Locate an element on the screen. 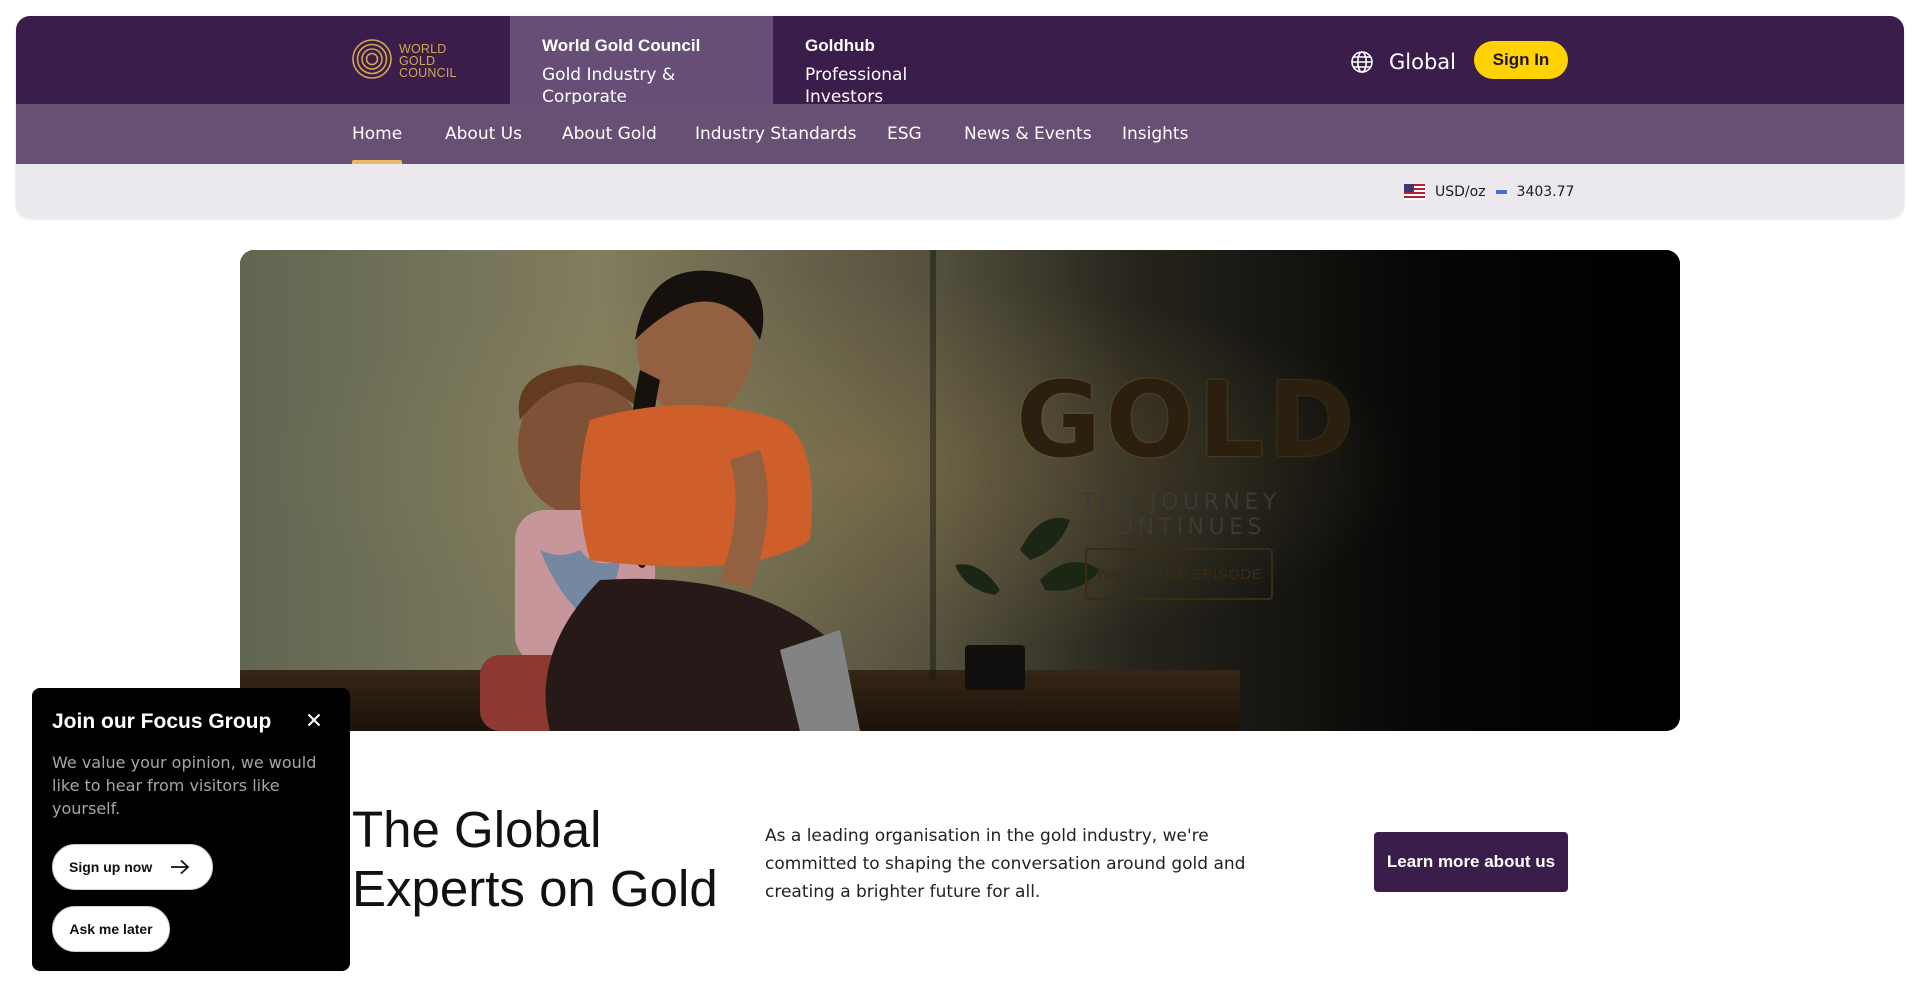  site-tab-goldhub: Goldhub Professional Investors is located at coordinates (888, 61).